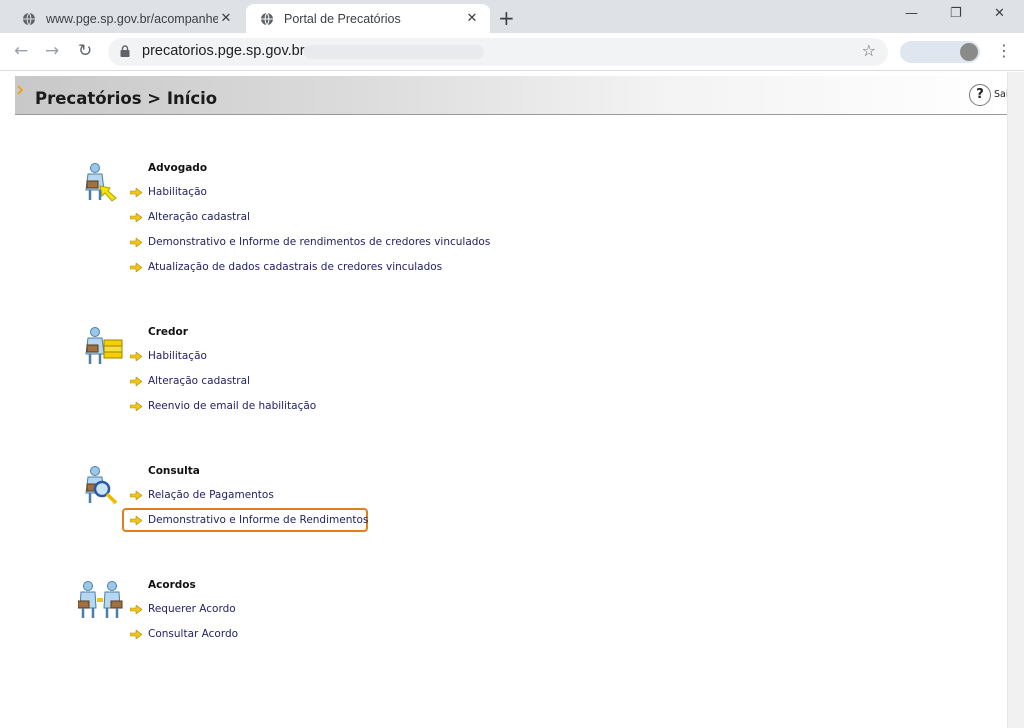 The image size is (1024, 728). Describe the element at coordinates (193, 634) in the screenshot. I see `link-label: Consultar Acordo` at that location.